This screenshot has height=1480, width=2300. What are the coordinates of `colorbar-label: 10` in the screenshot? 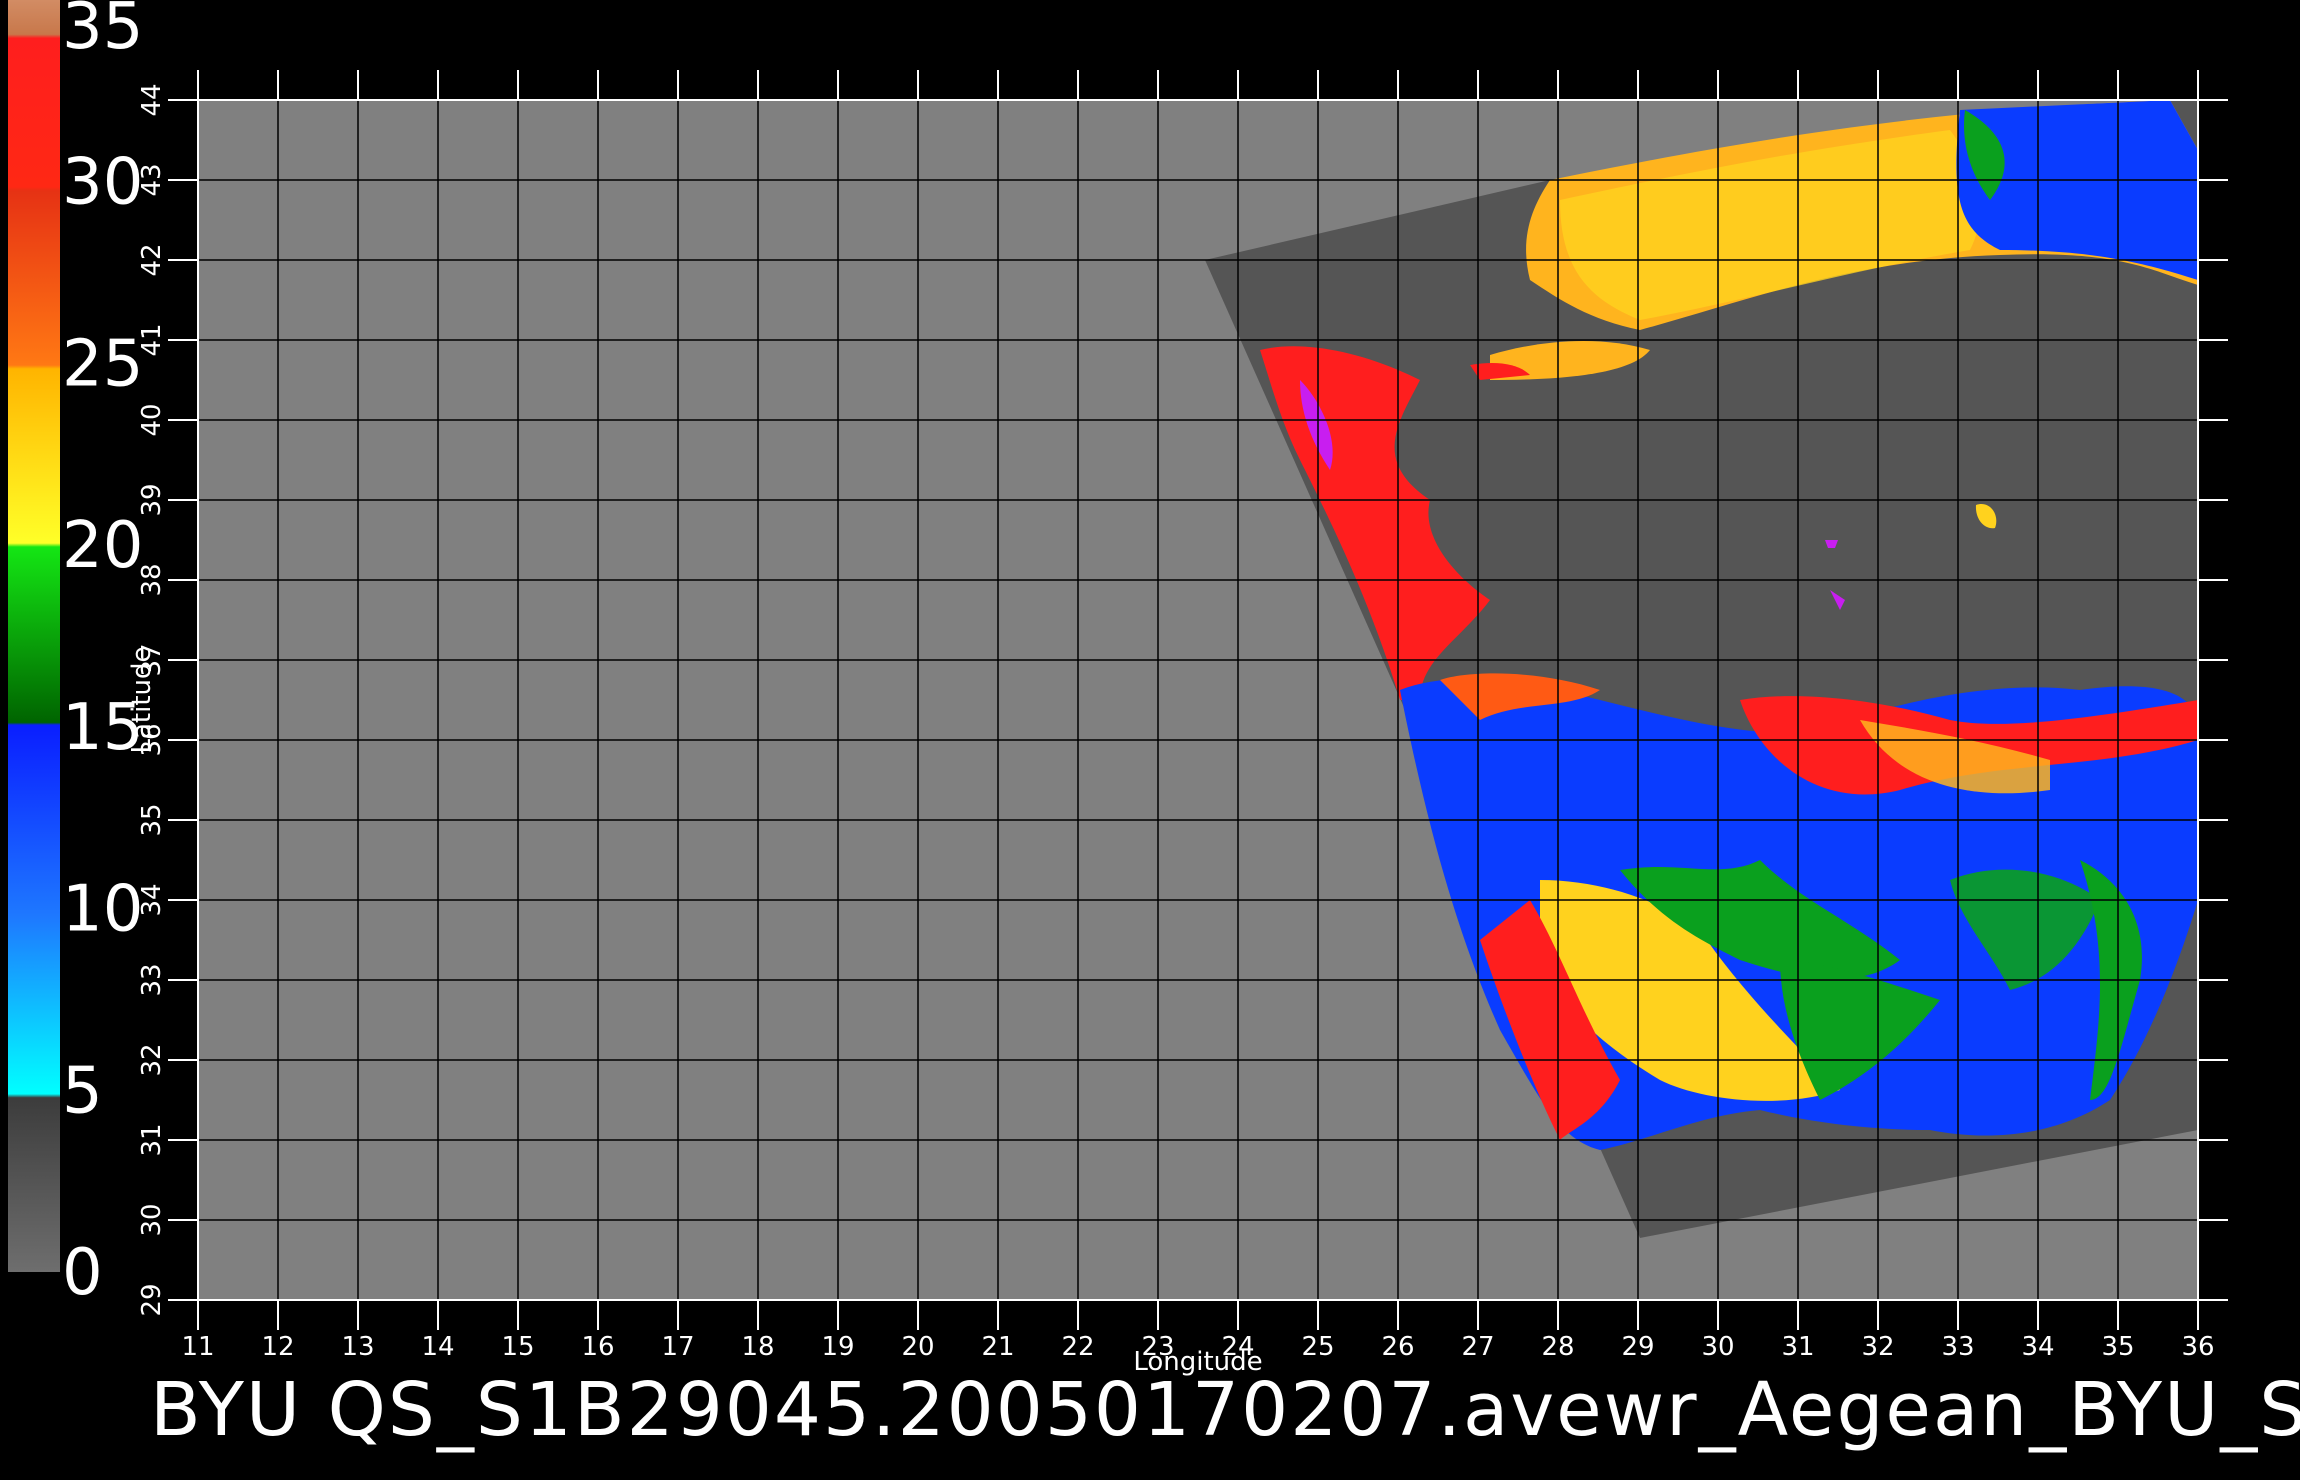 It's located at (102, 910).